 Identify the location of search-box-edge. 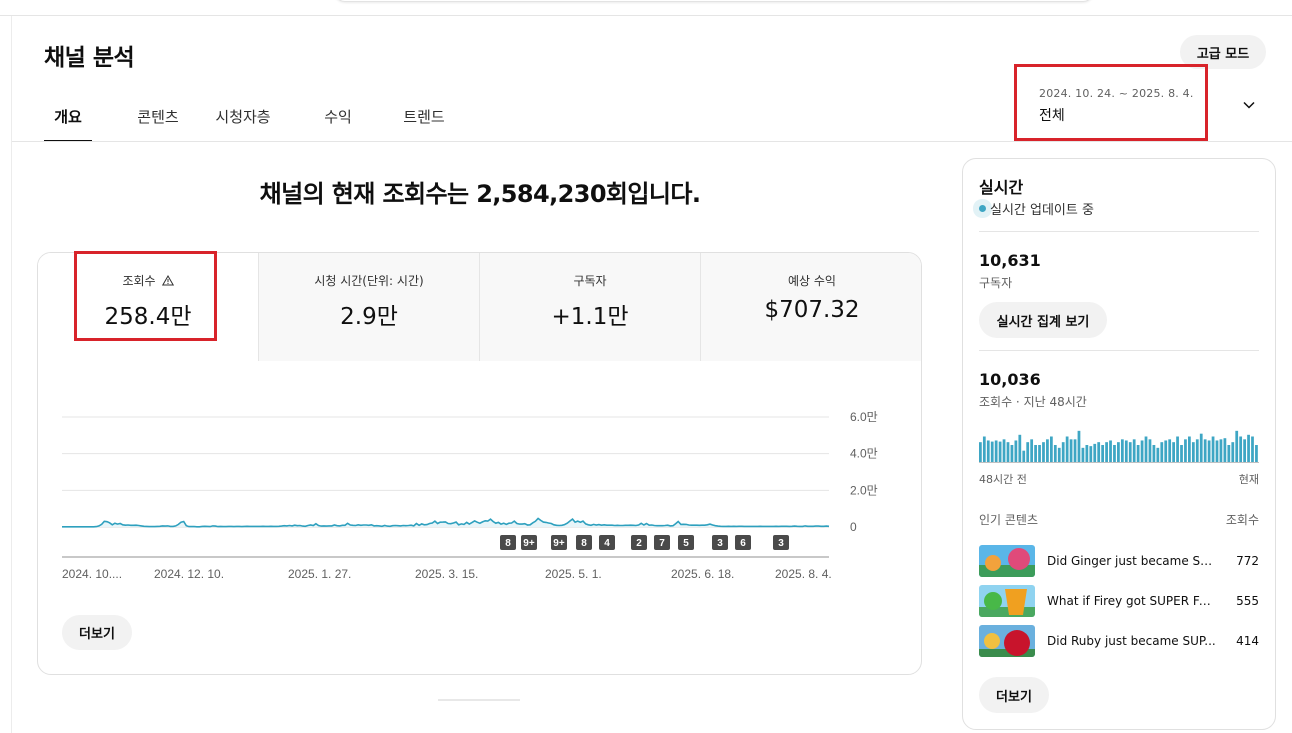
(714, 1).